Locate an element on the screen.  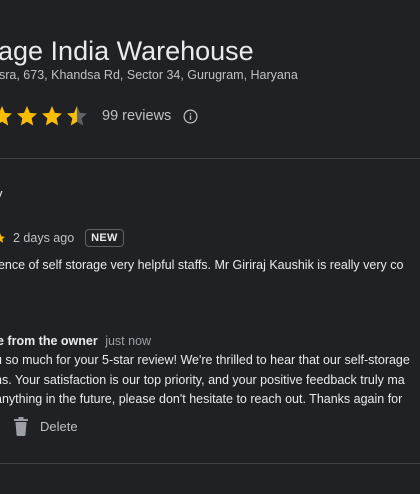
rating-summary: 99 reviews is located at coordinates (99, 116).